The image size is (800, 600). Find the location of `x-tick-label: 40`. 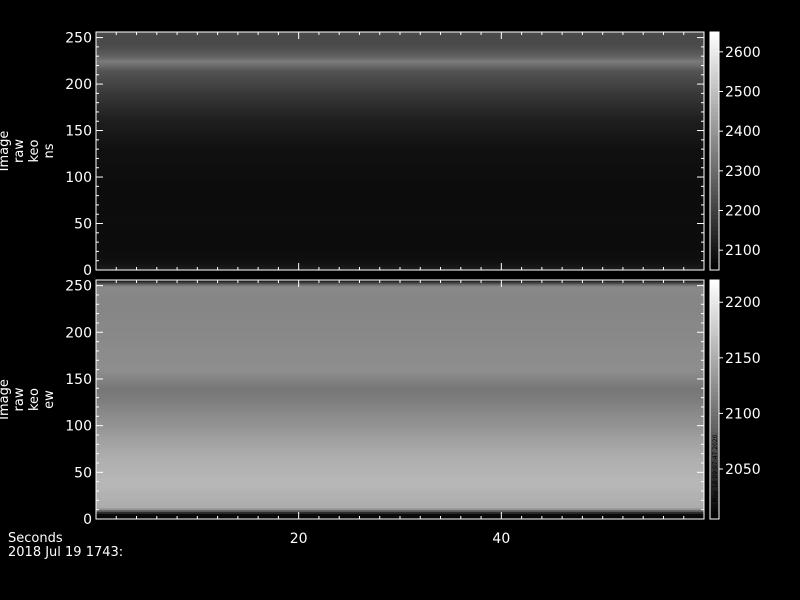

x-tick-label: 40 is located at coordinates (501, 539).